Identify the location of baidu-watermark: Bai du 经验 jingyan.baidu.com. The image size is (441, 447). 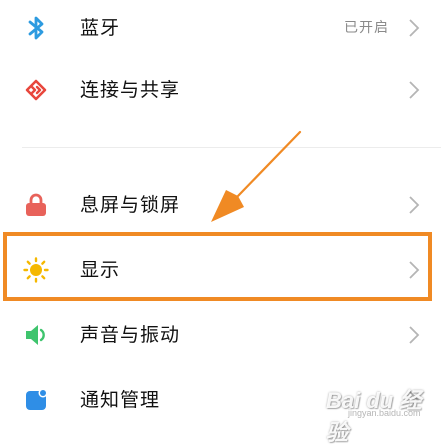
(381, 411).